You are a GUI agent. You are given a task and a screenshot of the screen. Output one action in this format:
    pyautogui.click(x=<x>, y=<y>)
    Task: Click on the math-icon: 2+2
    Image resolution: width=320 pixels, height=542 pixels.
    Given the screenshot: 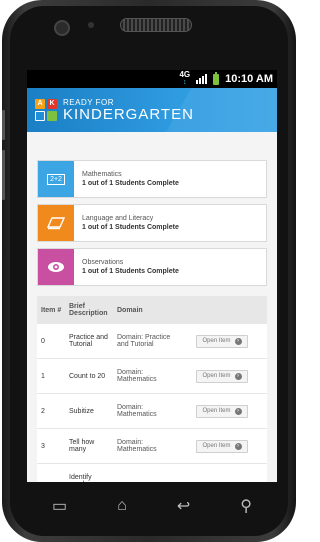 What is the action you would take?
    pyautogui.click(x=56, y=179)
    